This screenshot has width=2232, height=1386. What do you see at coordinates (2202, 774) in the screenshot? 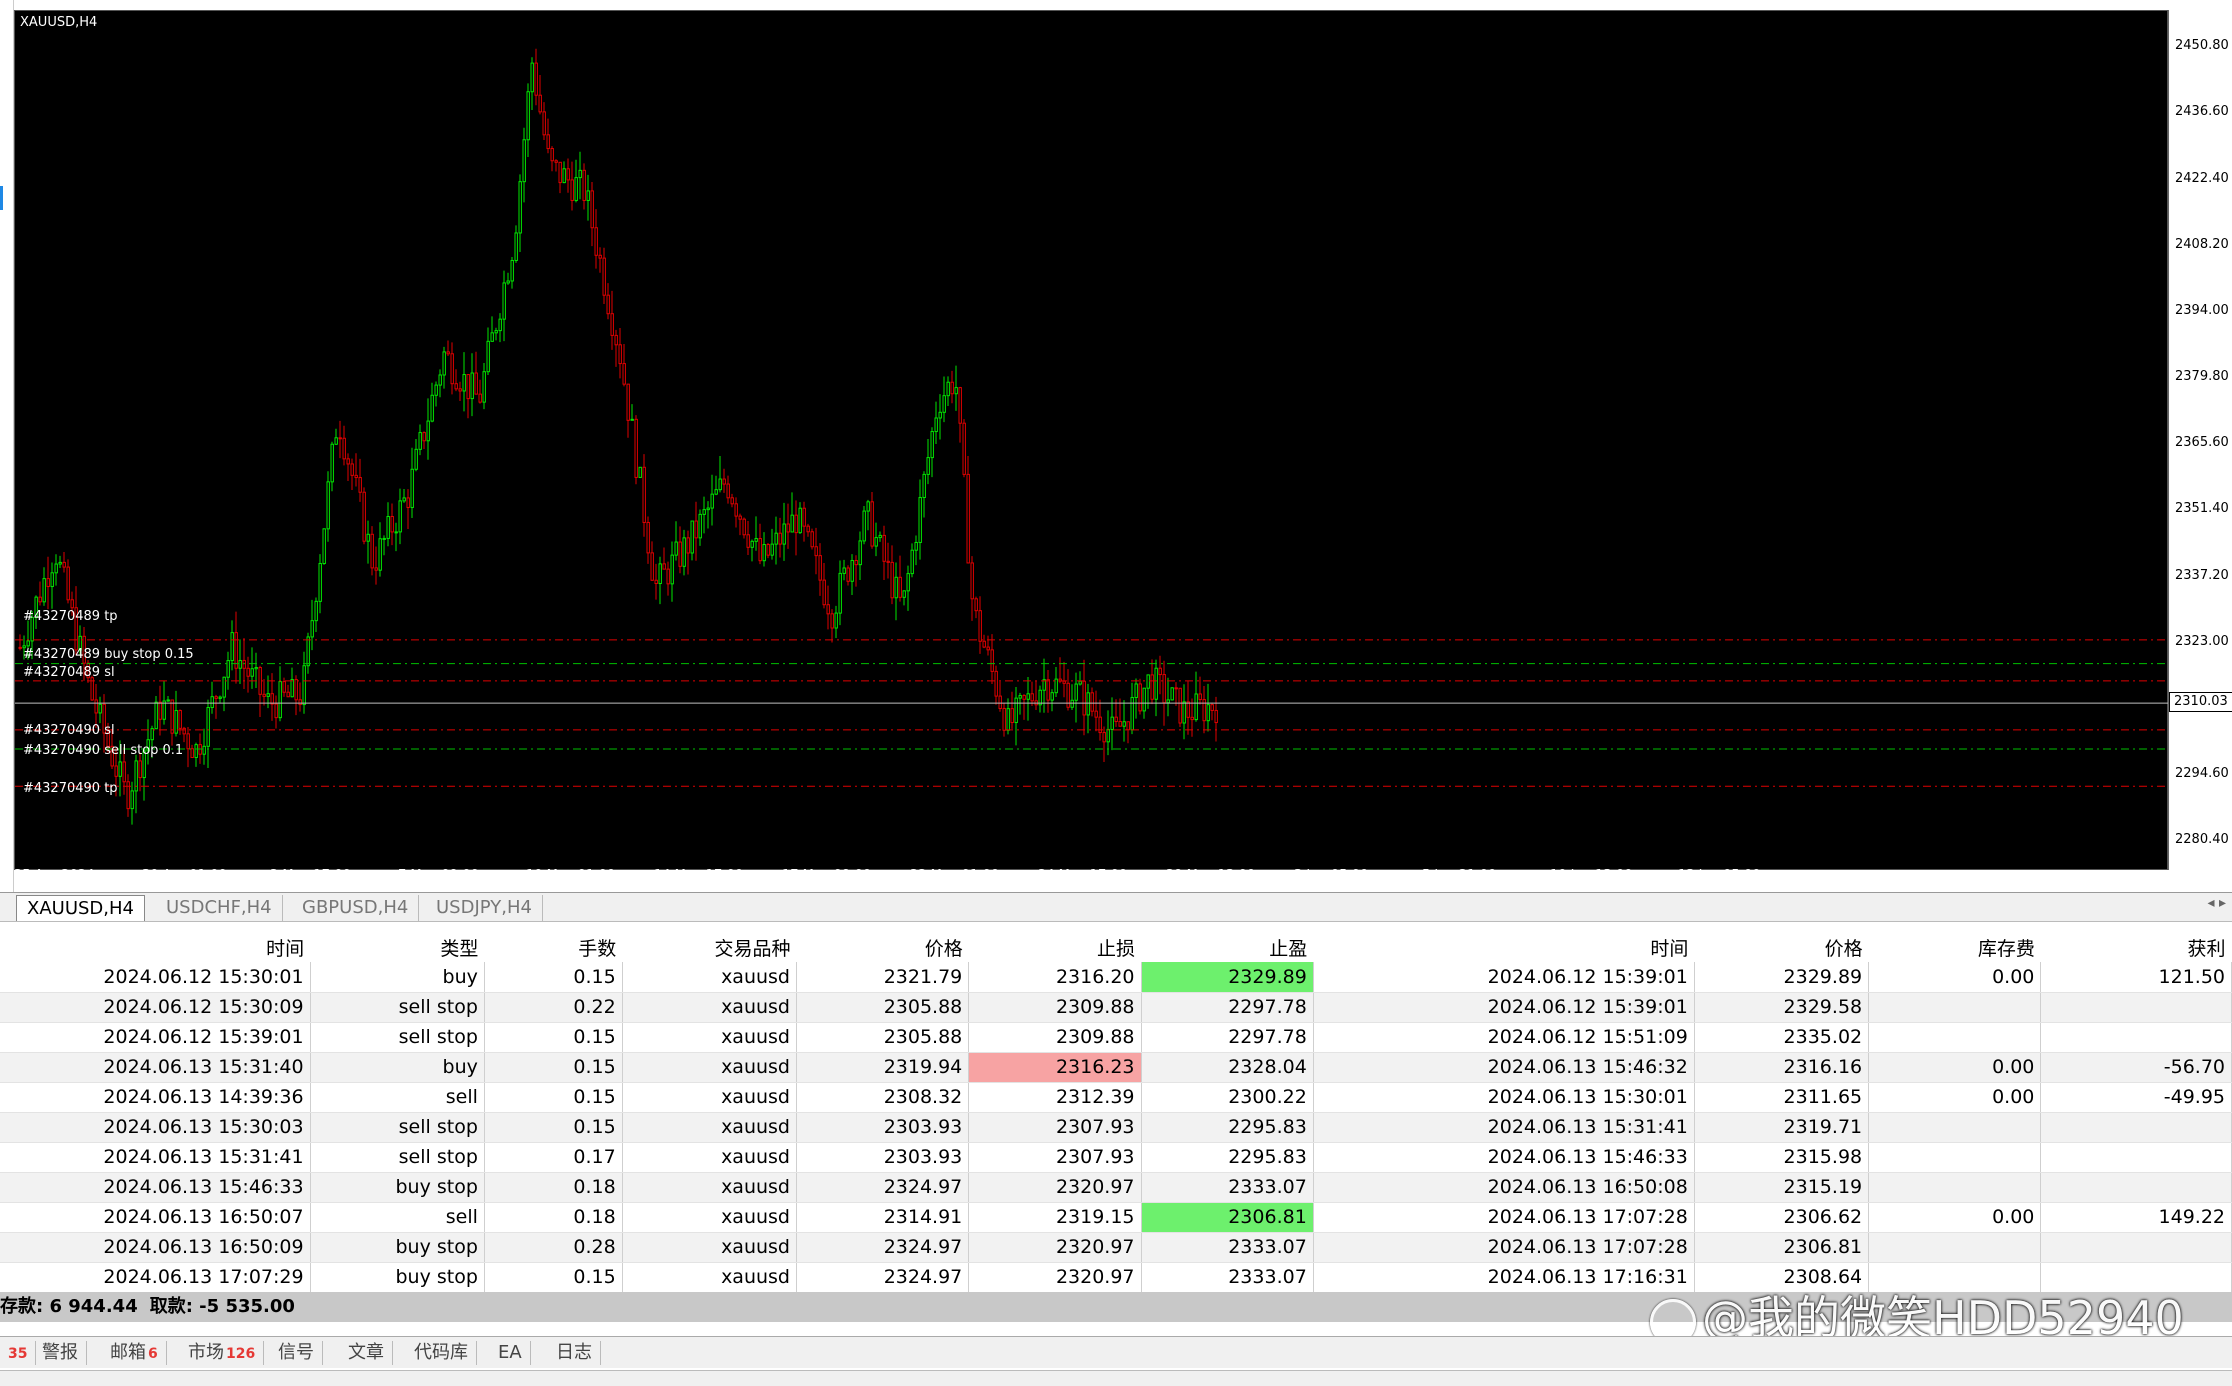
I see `price-label: 2294.60` at bounding box center [2202, 774].